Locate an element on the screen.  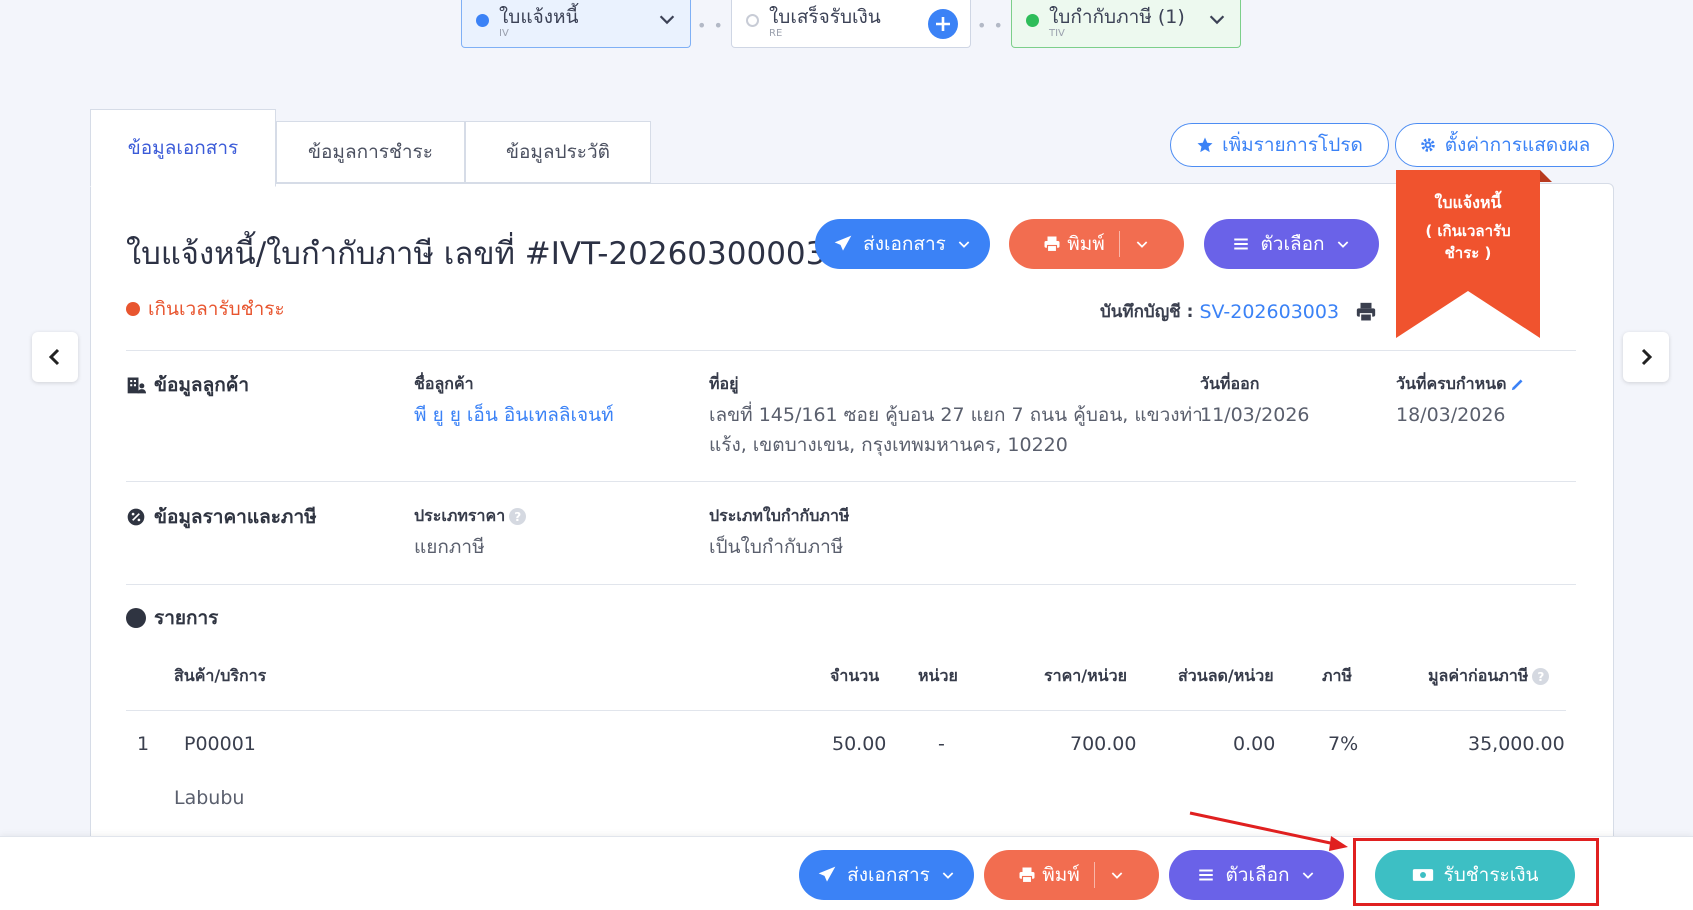
row-tax: 7% is located at coordinates (1343, 744).